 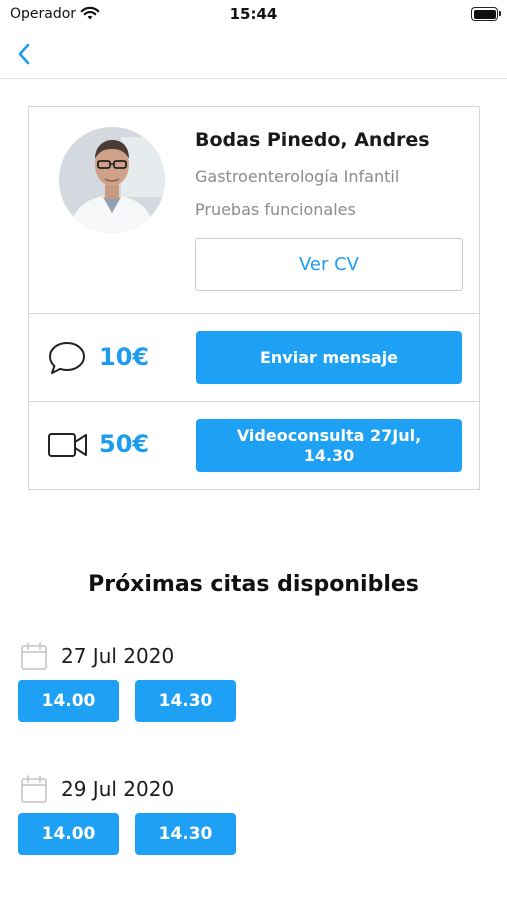 I want to click on navigation-bar, so click(x=253, y=54).